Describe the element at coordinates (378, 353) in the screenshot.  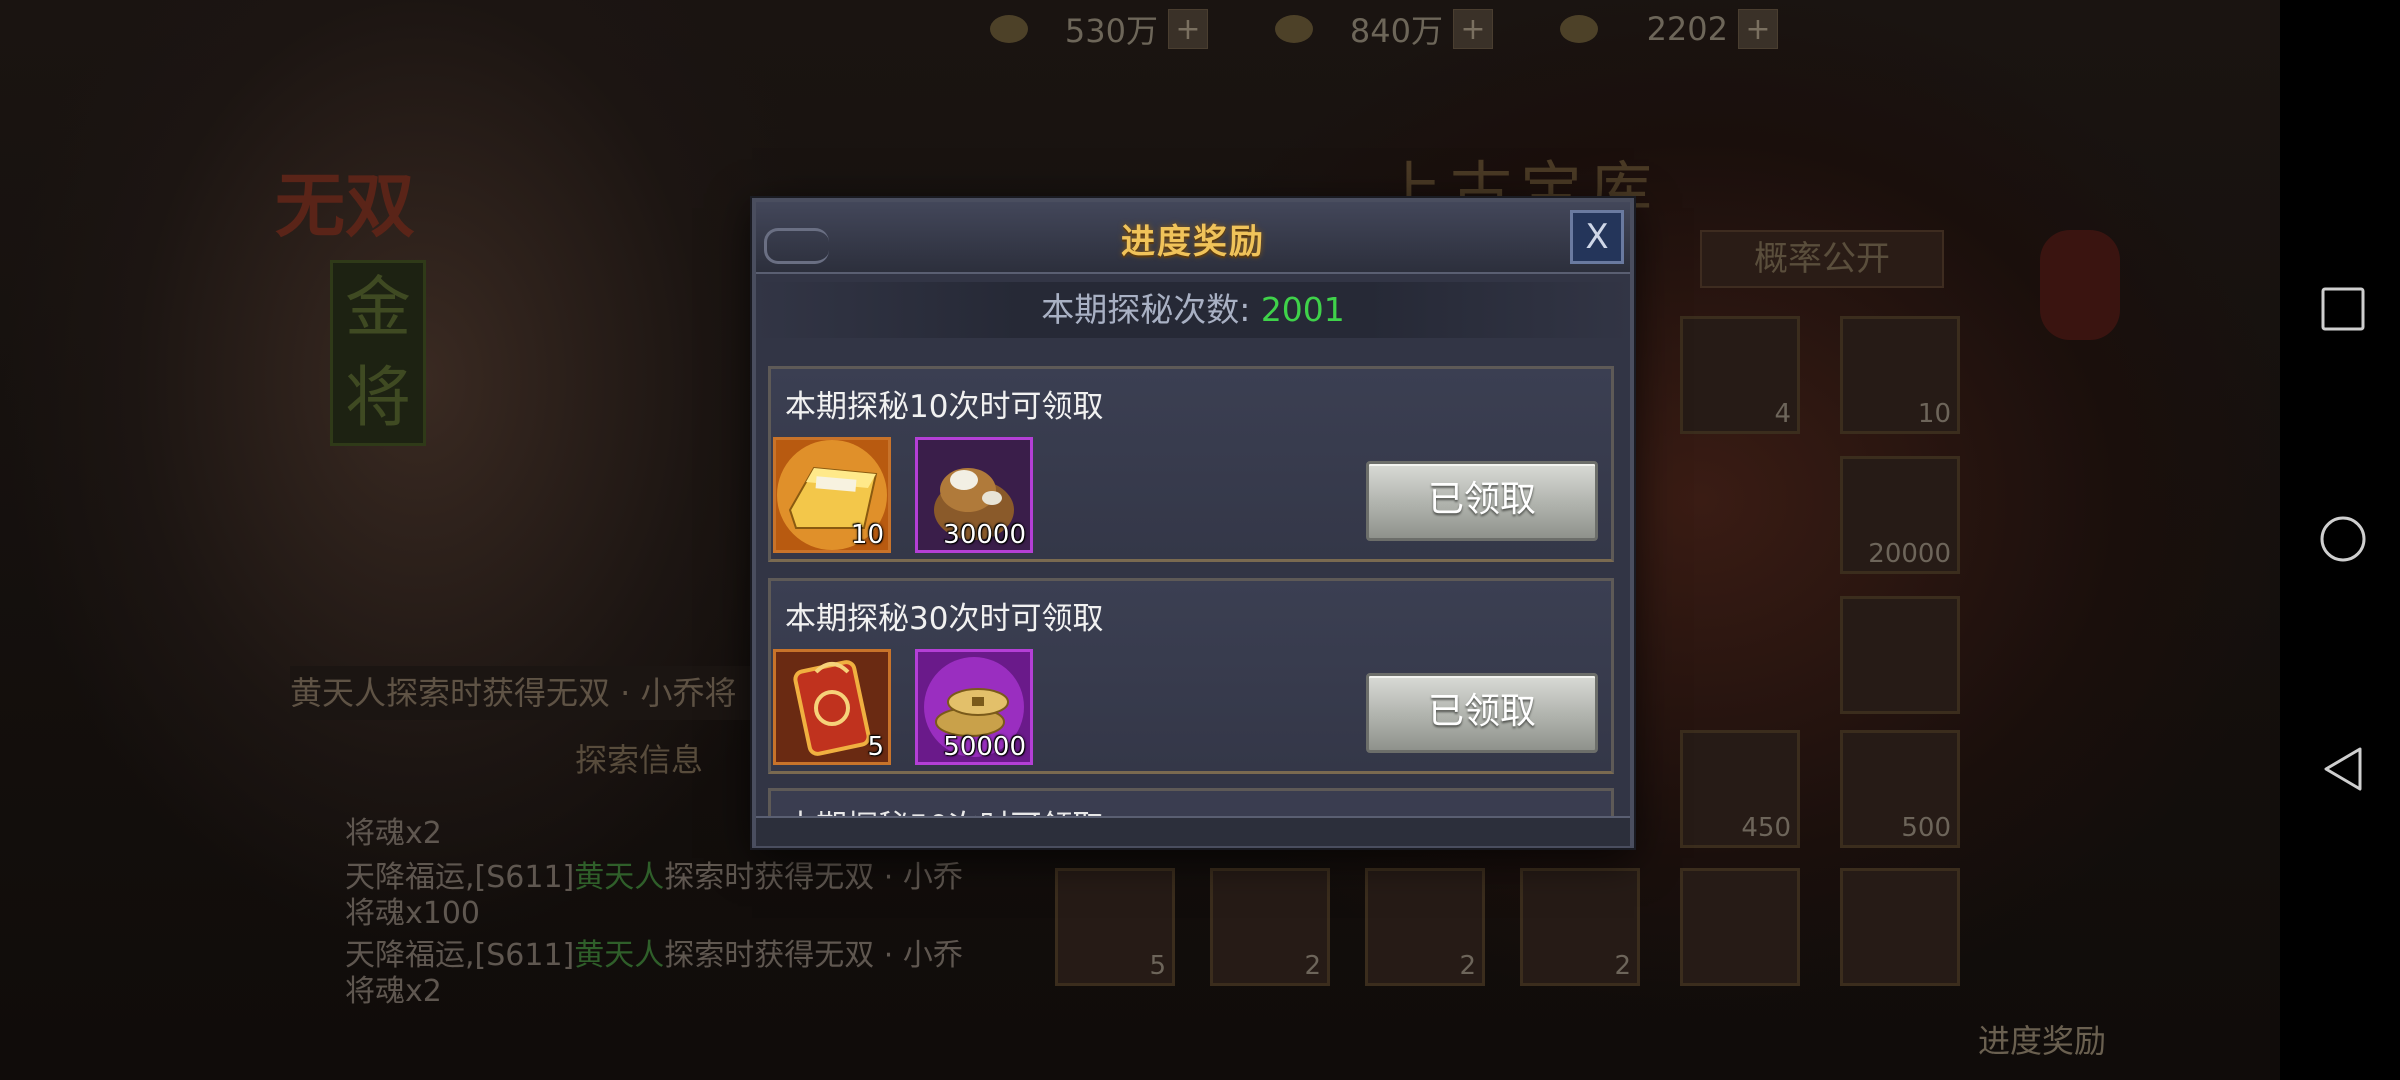
I see `hero-rank-vertical: 金将` at that location.